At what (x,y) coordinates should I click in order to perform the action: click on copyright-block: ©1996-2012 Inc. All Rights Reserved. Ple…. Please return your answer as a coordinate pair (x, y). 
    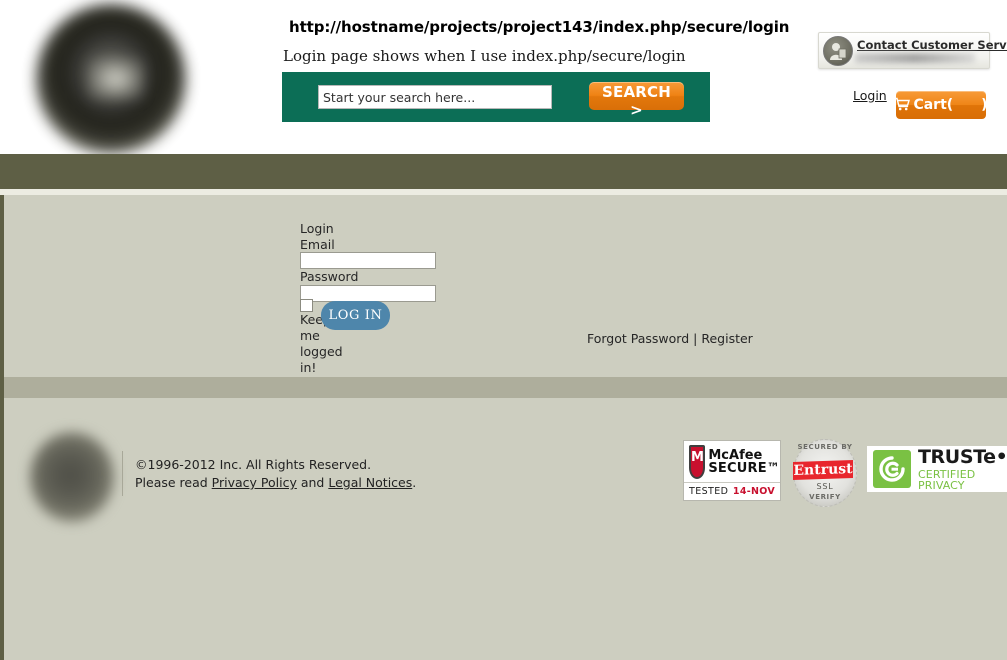
    Looking at the image, I should click on (275, 474).